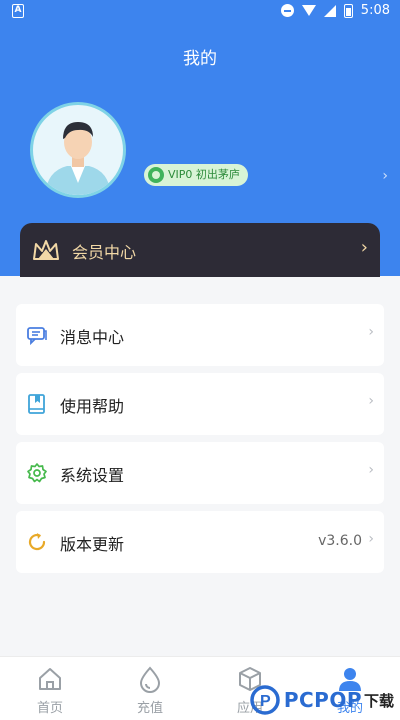  I want to click on battery-icon, so click(348, 10).